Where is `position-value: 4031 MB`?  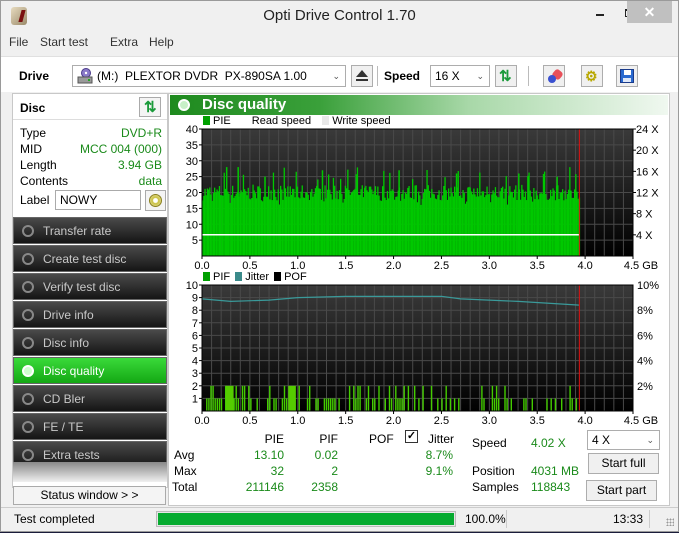 position-value: 4031 MB is located at coordinates (555, 471).